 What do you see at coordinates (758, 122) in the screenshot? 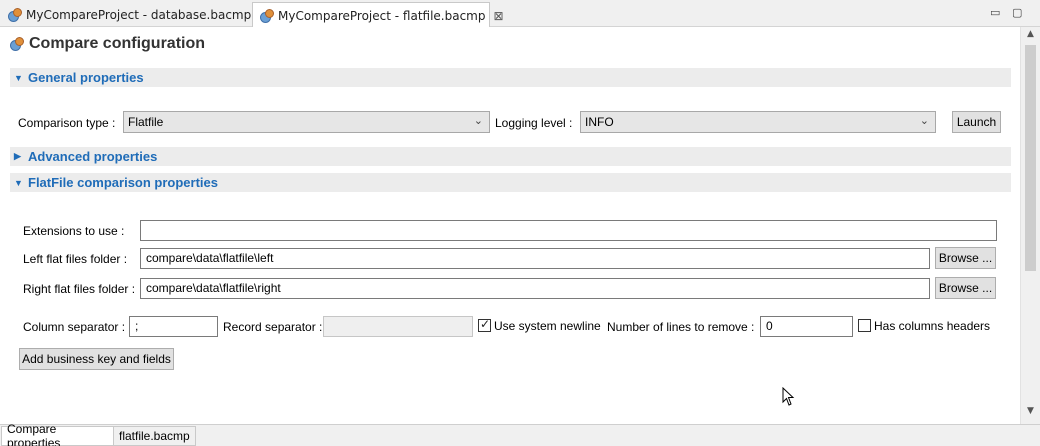
I see `logging-level-select: INFO ⌄` at bounding box center [758, 122].